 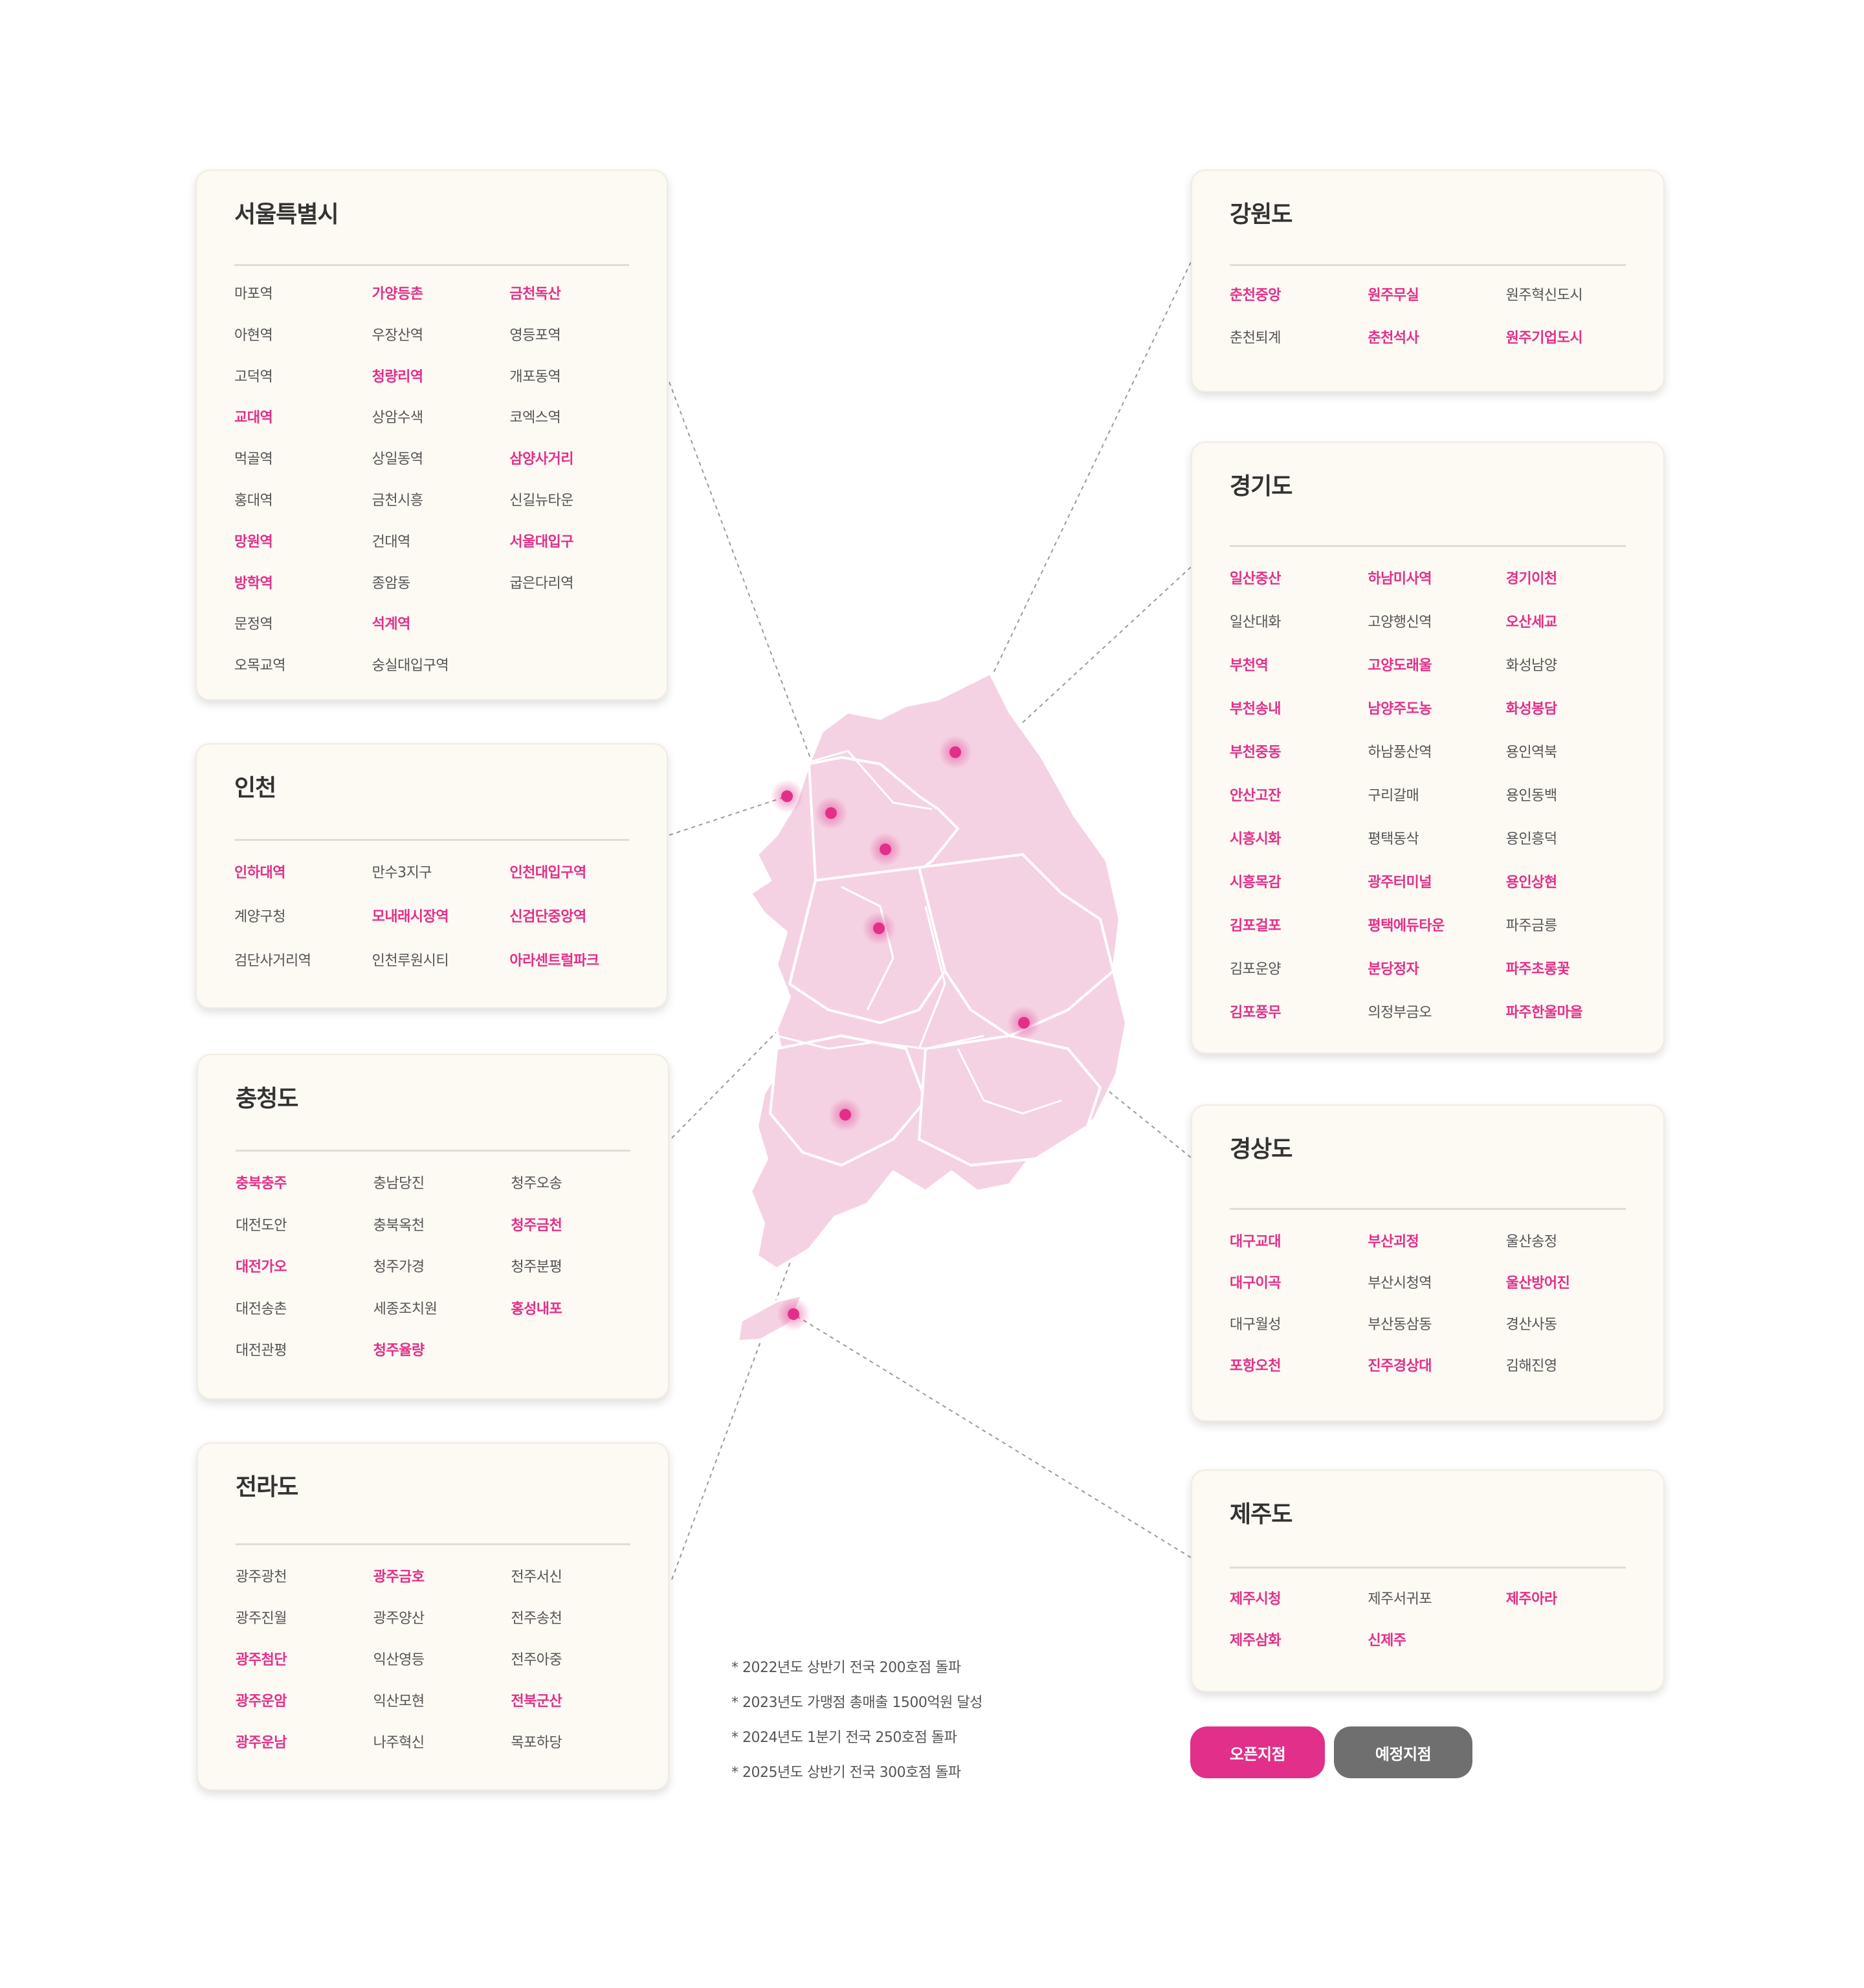 I want to click on store-open: 일산중산, so click(x=1299, y=588).